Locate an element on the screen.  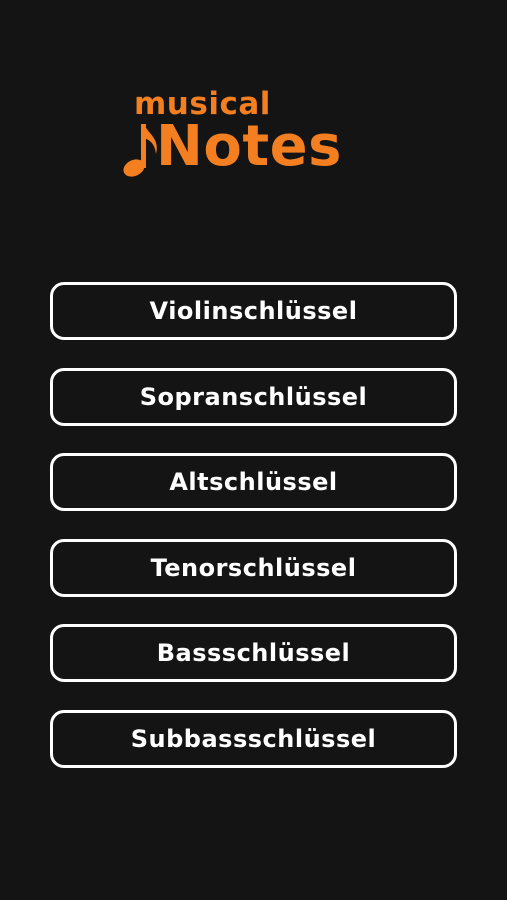
violinschluessel-button: Violinschlüssel is located at coordinates (253, 311).